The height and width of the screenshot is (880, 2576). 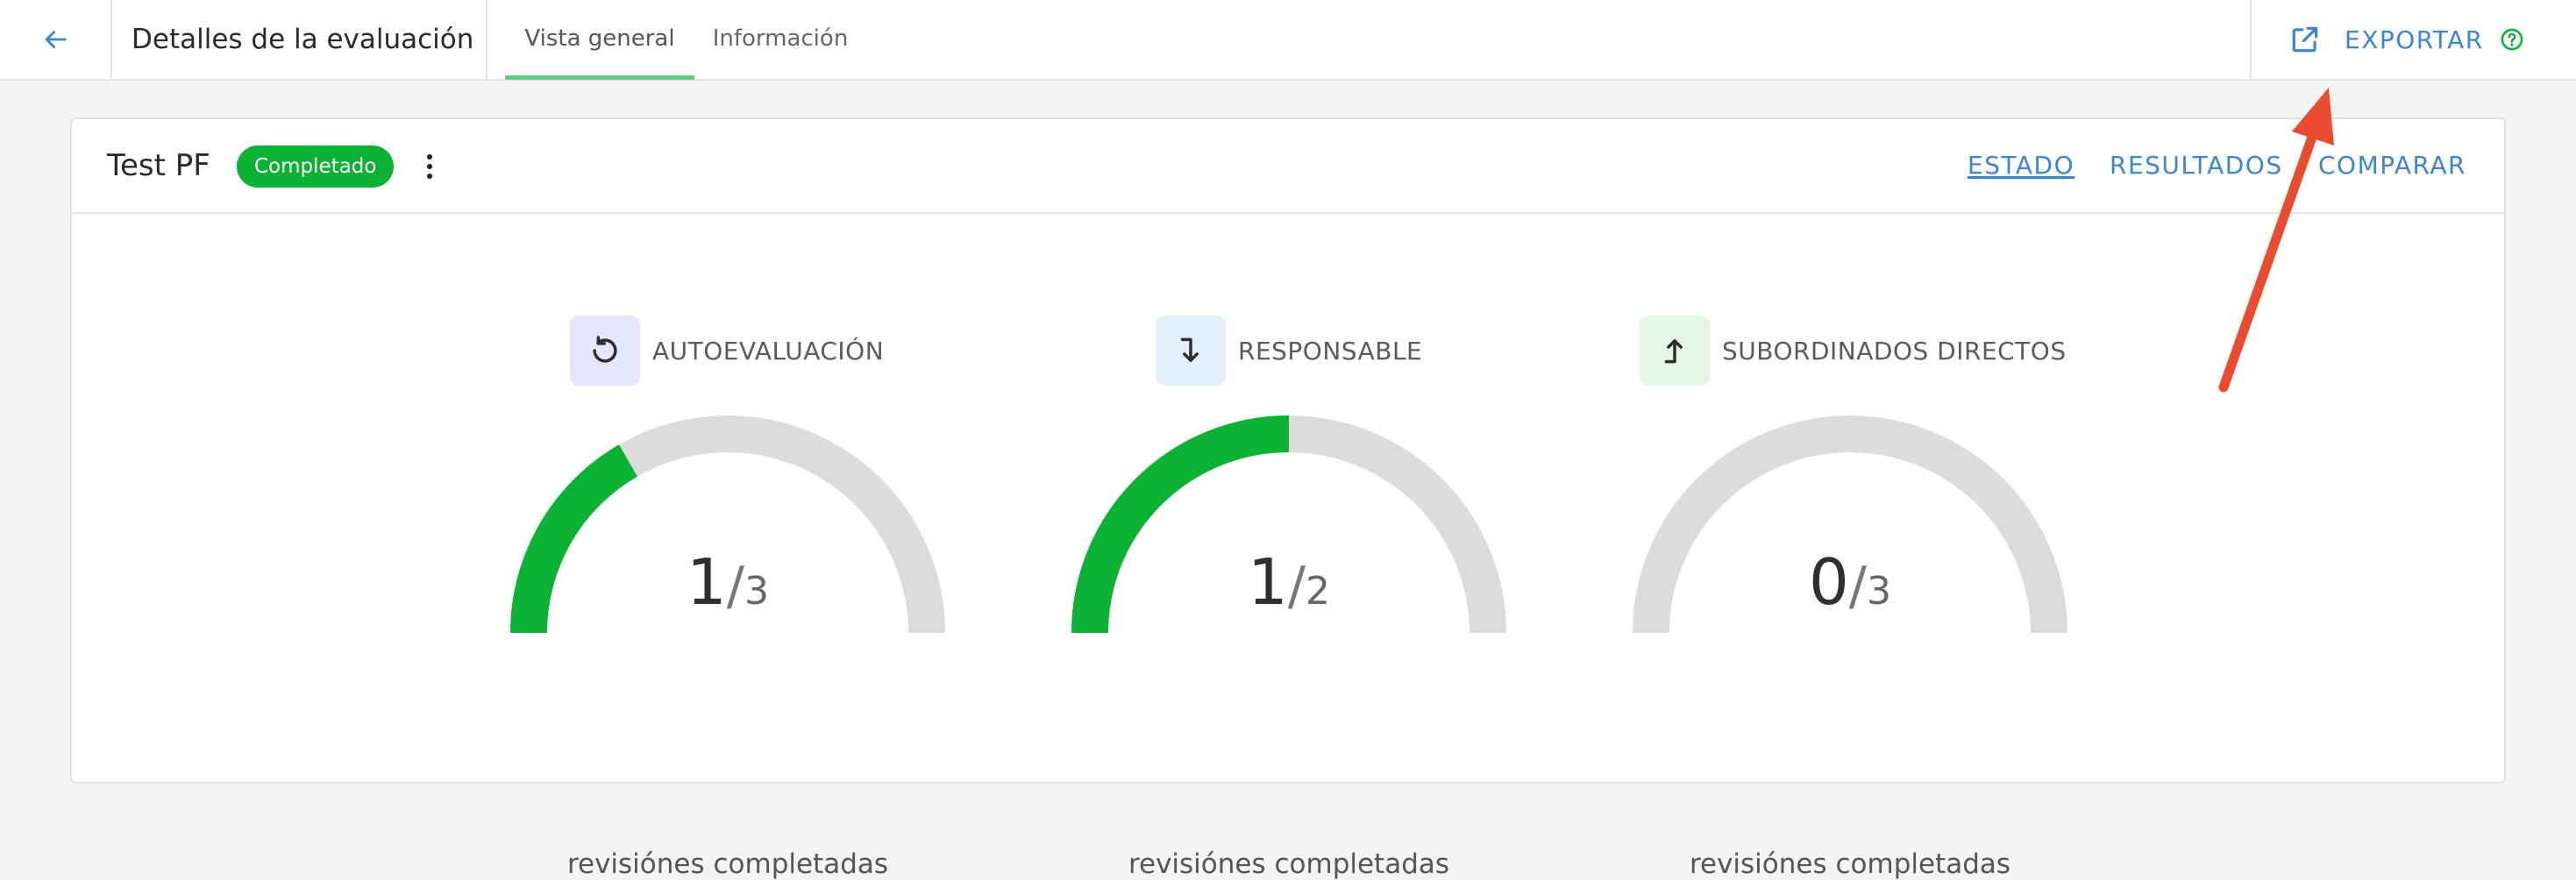 I want to click on rotate-ccw-icon, so click(x=605, y=351).